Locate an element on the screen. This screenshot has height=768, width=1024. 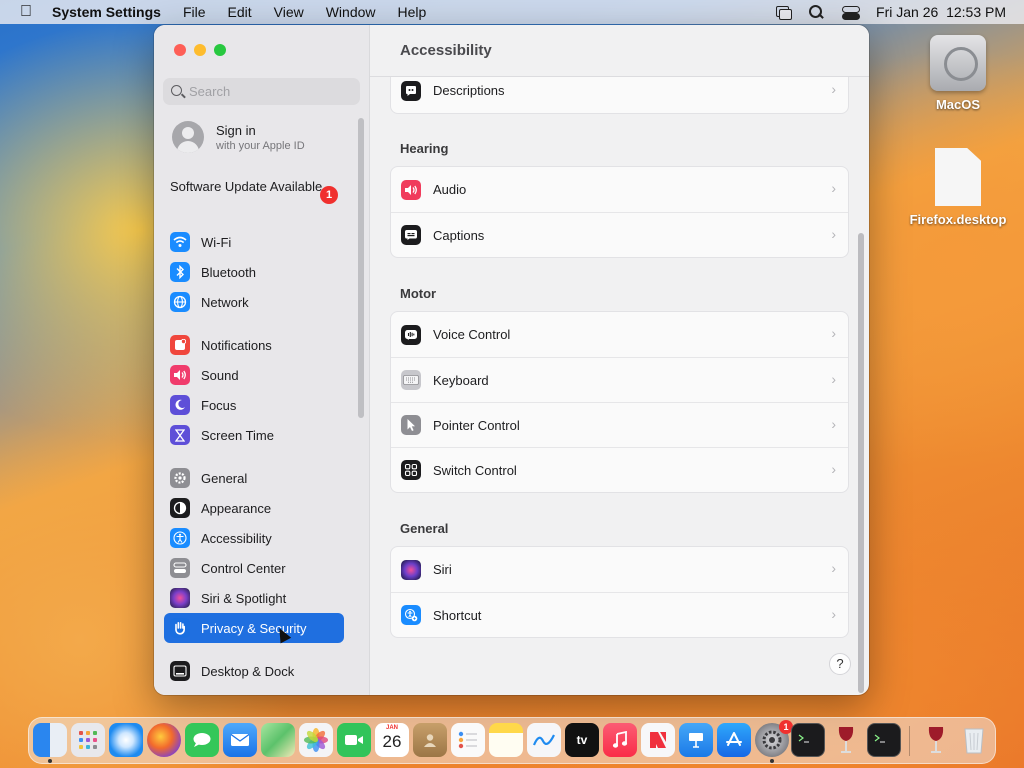
maps-icon is located at coordinates (278, 740).